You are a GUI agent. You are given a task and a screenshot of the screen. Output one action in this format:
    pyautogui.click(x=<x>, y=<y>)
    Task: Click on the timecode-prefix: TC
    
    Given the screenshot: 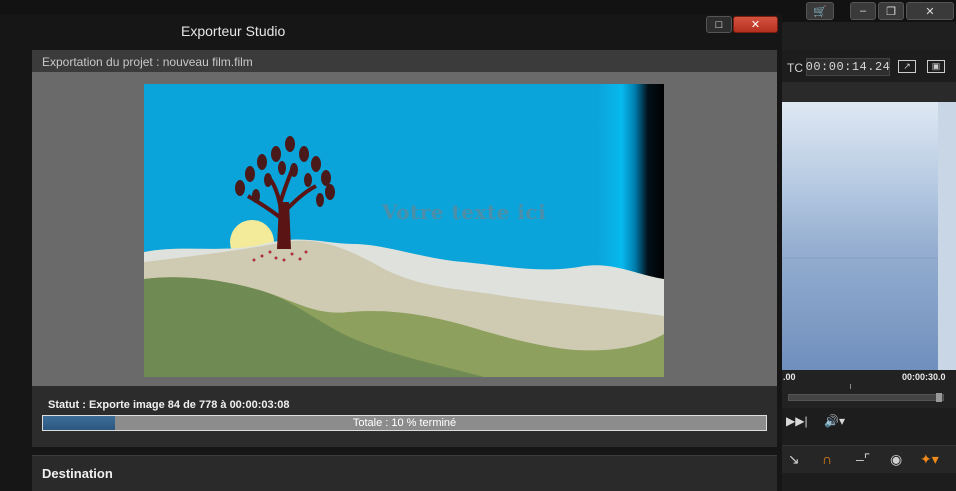 What is the action you would take?
    pyautogui.click(x=795, y=68)
    